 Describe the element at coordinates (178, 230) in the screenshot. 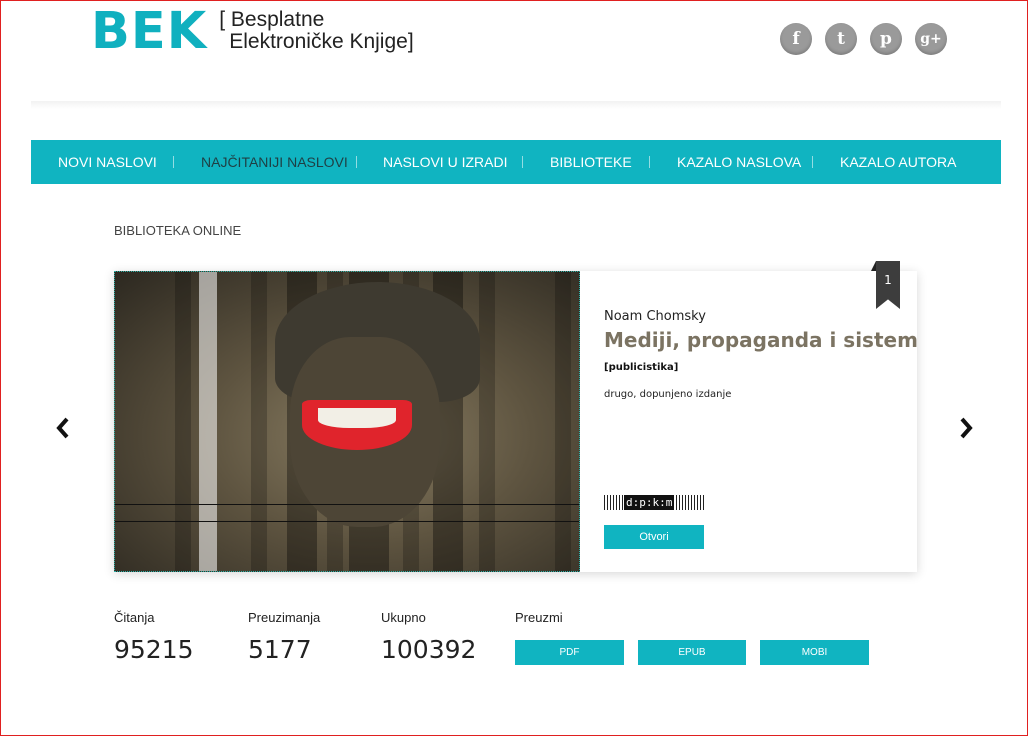

I see `section-title: BIBLIOTEKA ONLINE` at that location.